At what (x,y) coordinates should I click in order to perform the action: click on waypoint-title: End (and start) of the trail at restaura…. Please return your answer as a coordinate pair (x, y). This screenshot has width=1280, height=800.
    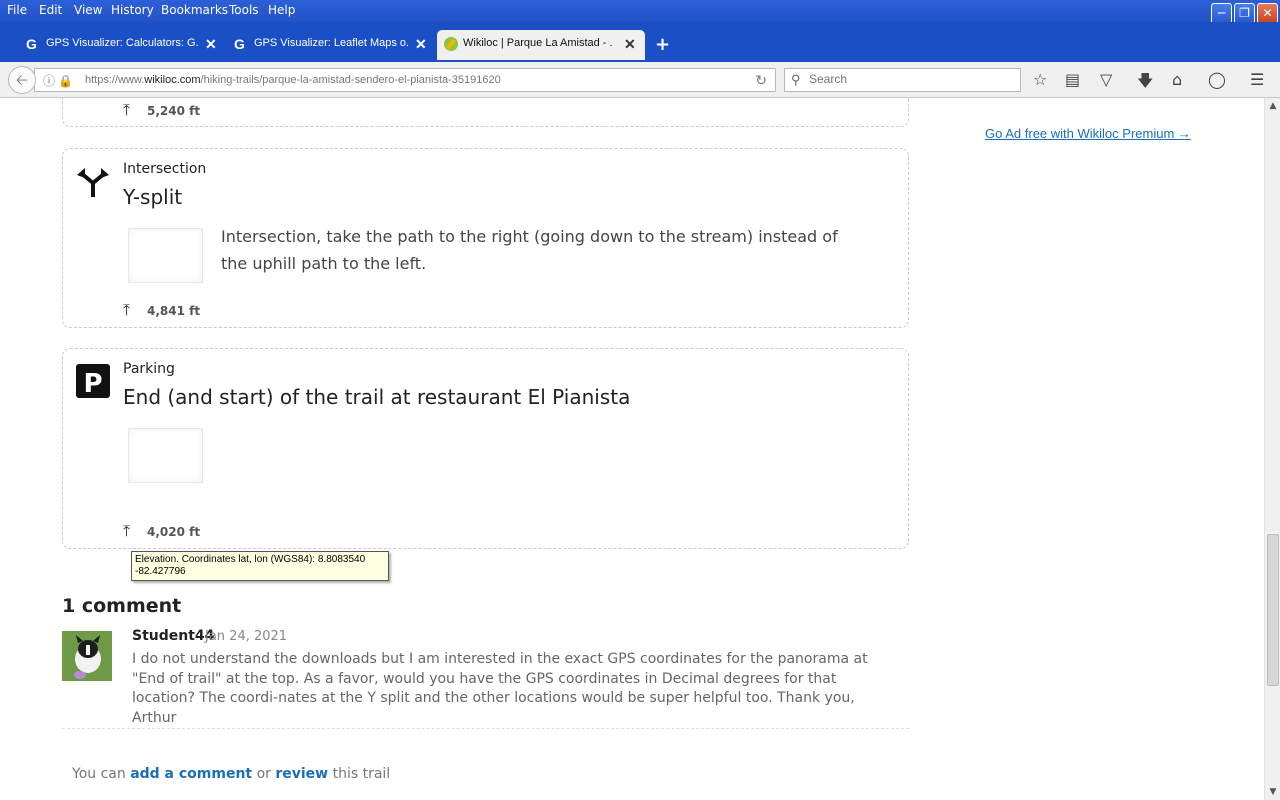
    Looking at the image, I should click on (376, 397).